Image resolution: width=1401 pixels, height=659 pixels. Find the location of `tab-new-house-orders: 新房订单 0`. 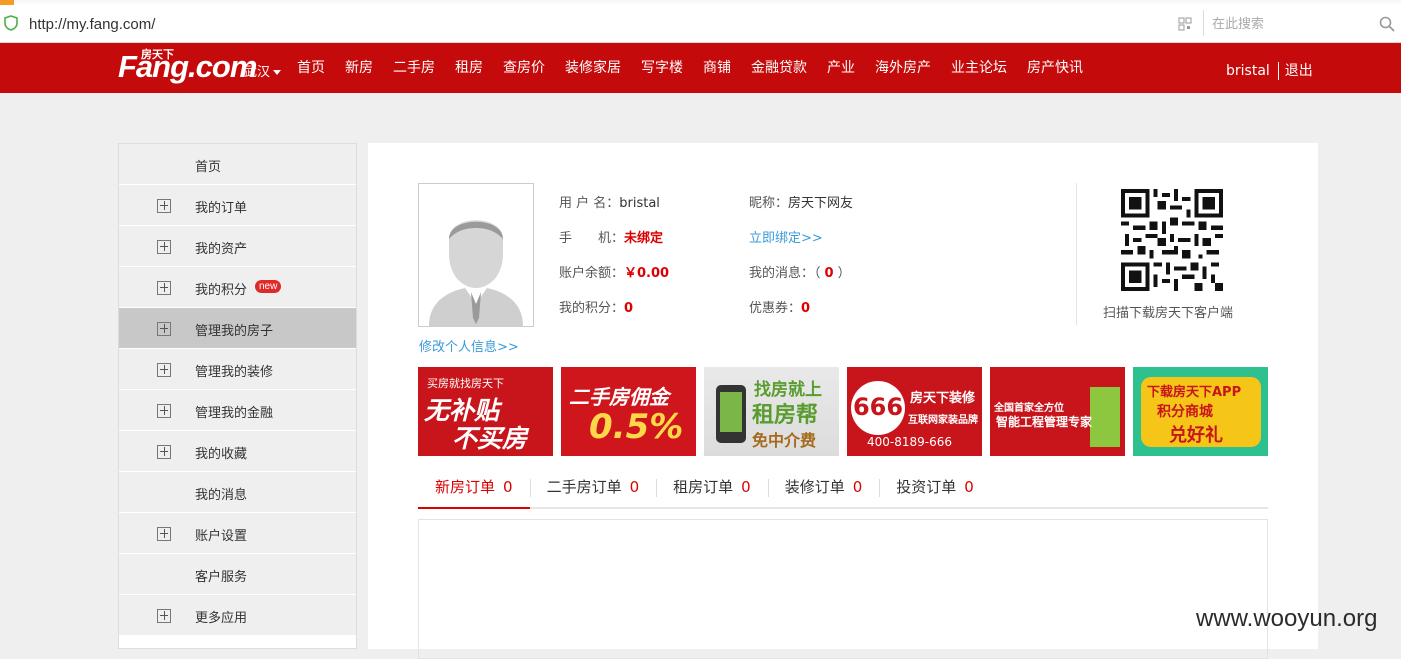

tab-new-house-orders: 新房订单 0 is located at coordinates (474, 492).